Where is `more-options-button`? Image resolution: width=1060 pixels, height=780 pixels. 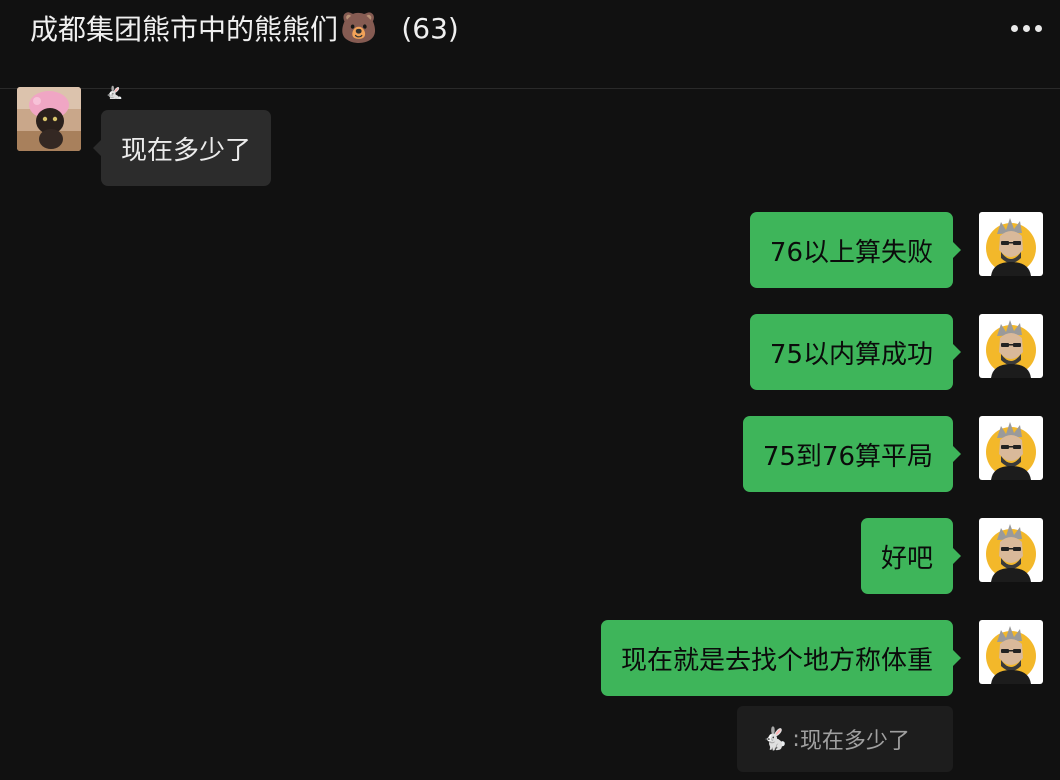
more-options-button is located at coordinates (1026, 28).